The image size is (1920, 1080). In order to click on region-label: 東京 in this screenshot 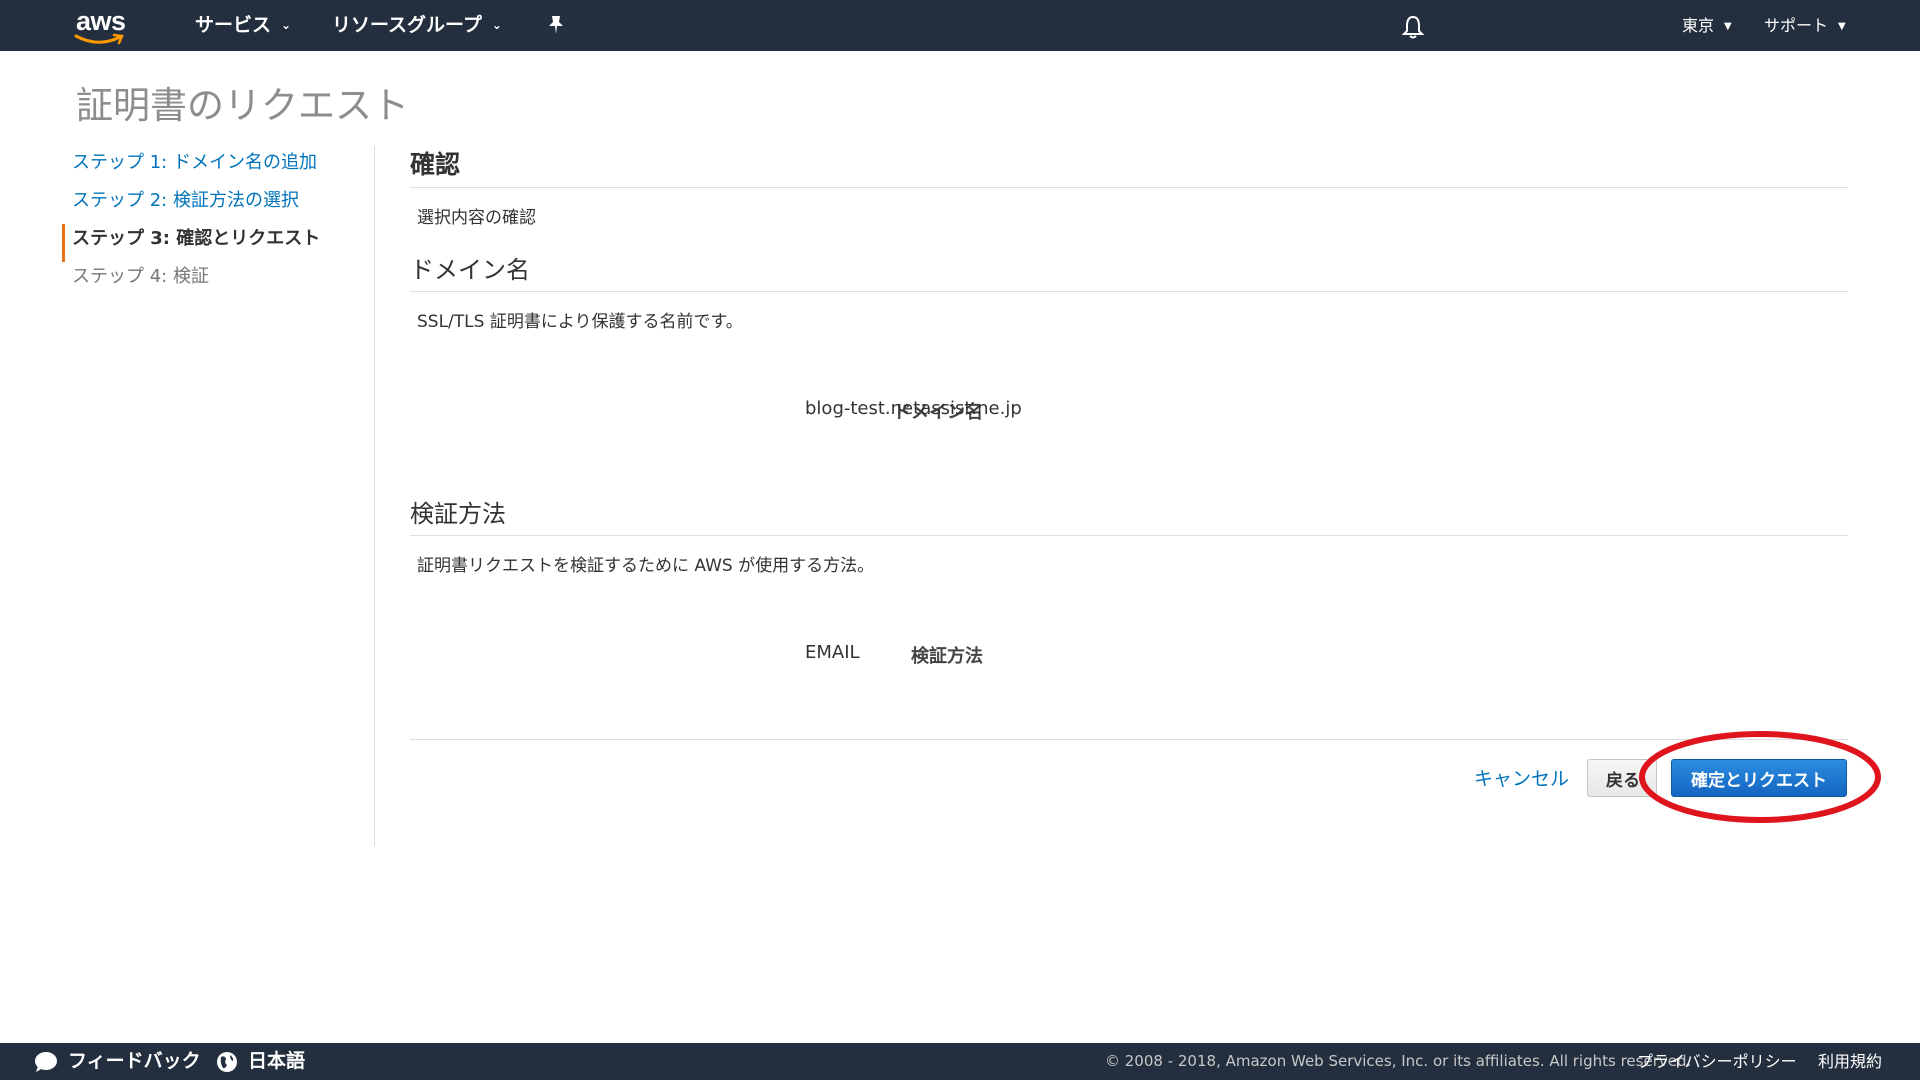, I will do `click(1698, 25)`.